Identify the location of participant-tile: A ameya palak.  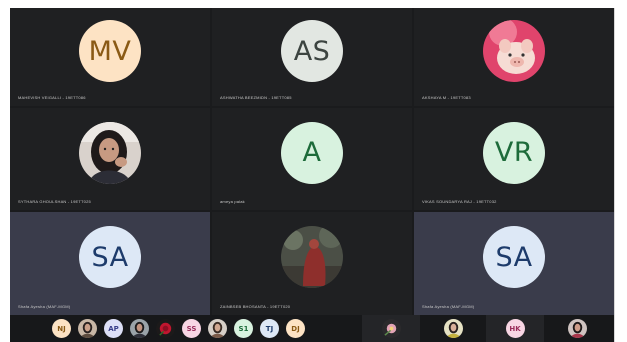
(312, 159).